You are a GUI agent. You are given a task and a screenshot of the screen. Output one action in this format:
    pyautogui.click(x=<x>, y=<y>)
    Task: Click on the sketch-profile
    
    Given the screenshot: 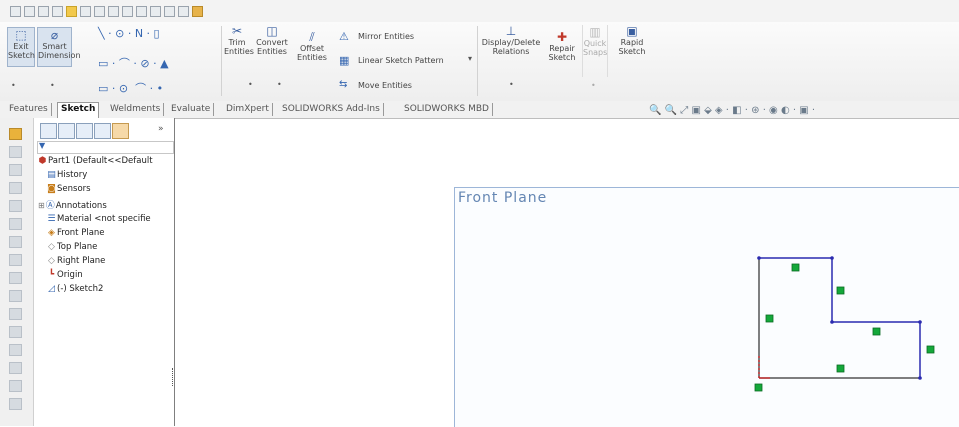 What is the action you would take?
    pyautogui.click(x=839, y=318)
    